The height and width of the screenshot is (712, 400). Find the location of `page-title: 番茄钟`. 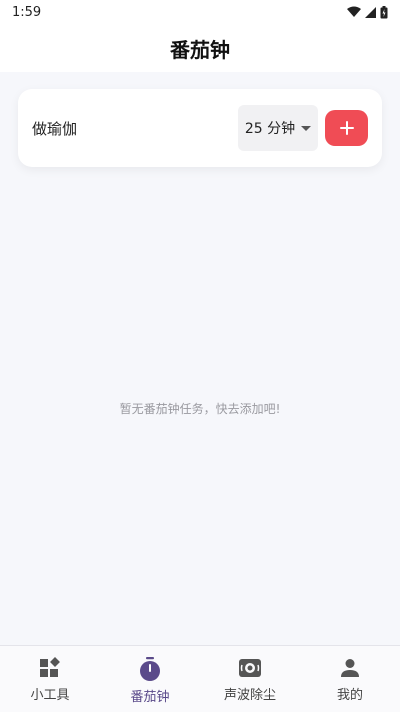

page-title: 番茄钟 is located at coordinates (200, 49).